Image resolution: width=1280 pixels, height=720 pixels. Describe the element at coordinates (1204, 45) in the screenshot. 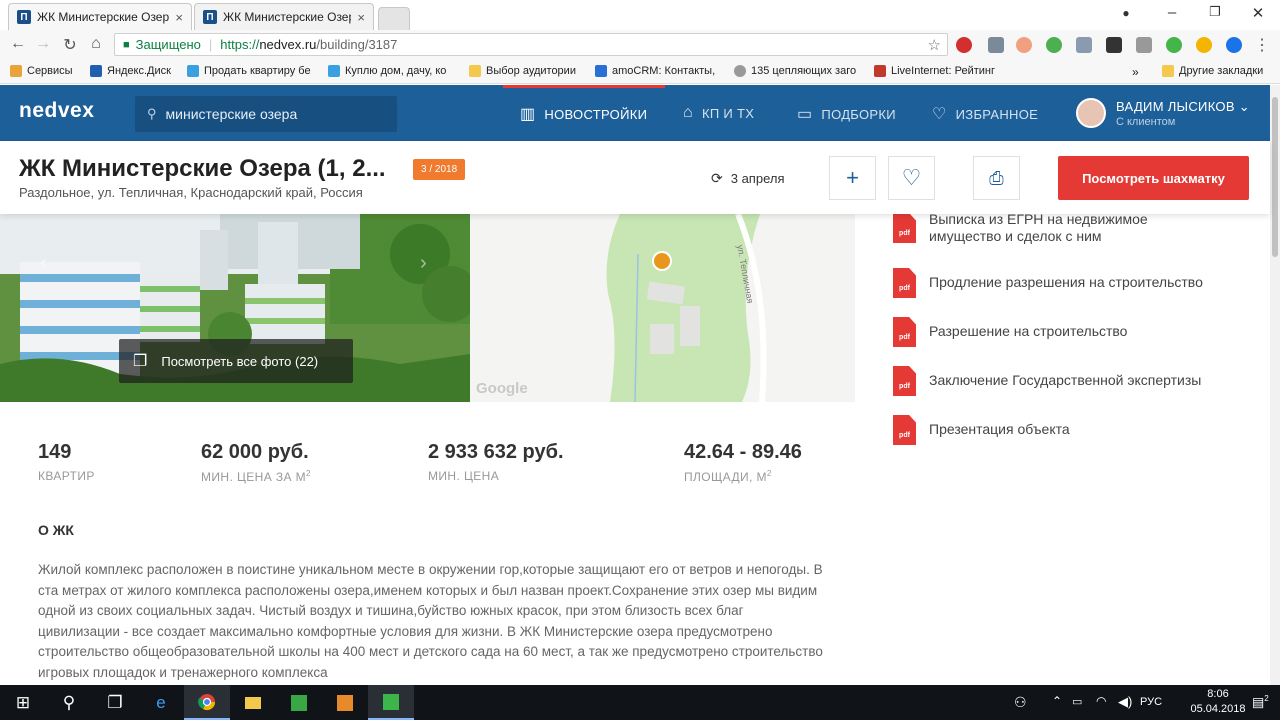

I see `color-wheel-extension-icon` at that location.